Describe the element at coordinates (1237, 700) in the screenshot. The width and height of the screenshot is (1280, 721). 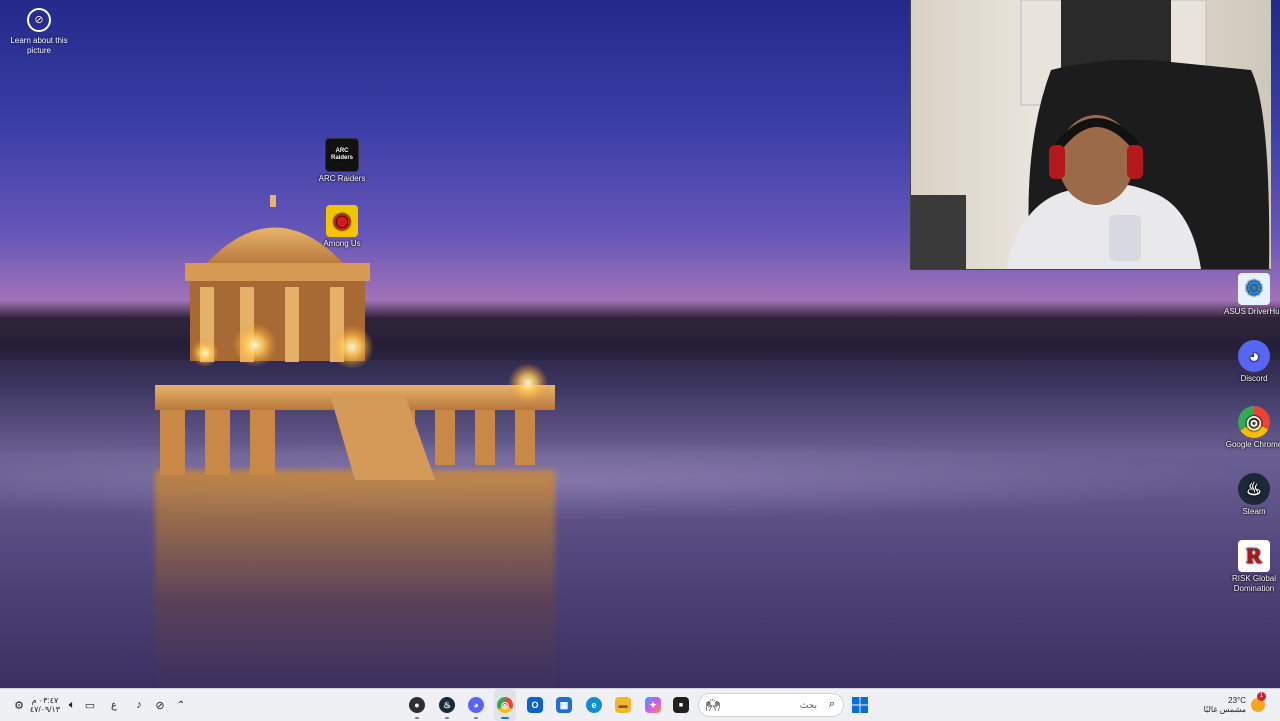
I see `weather-temperature: 23°C` at that location.